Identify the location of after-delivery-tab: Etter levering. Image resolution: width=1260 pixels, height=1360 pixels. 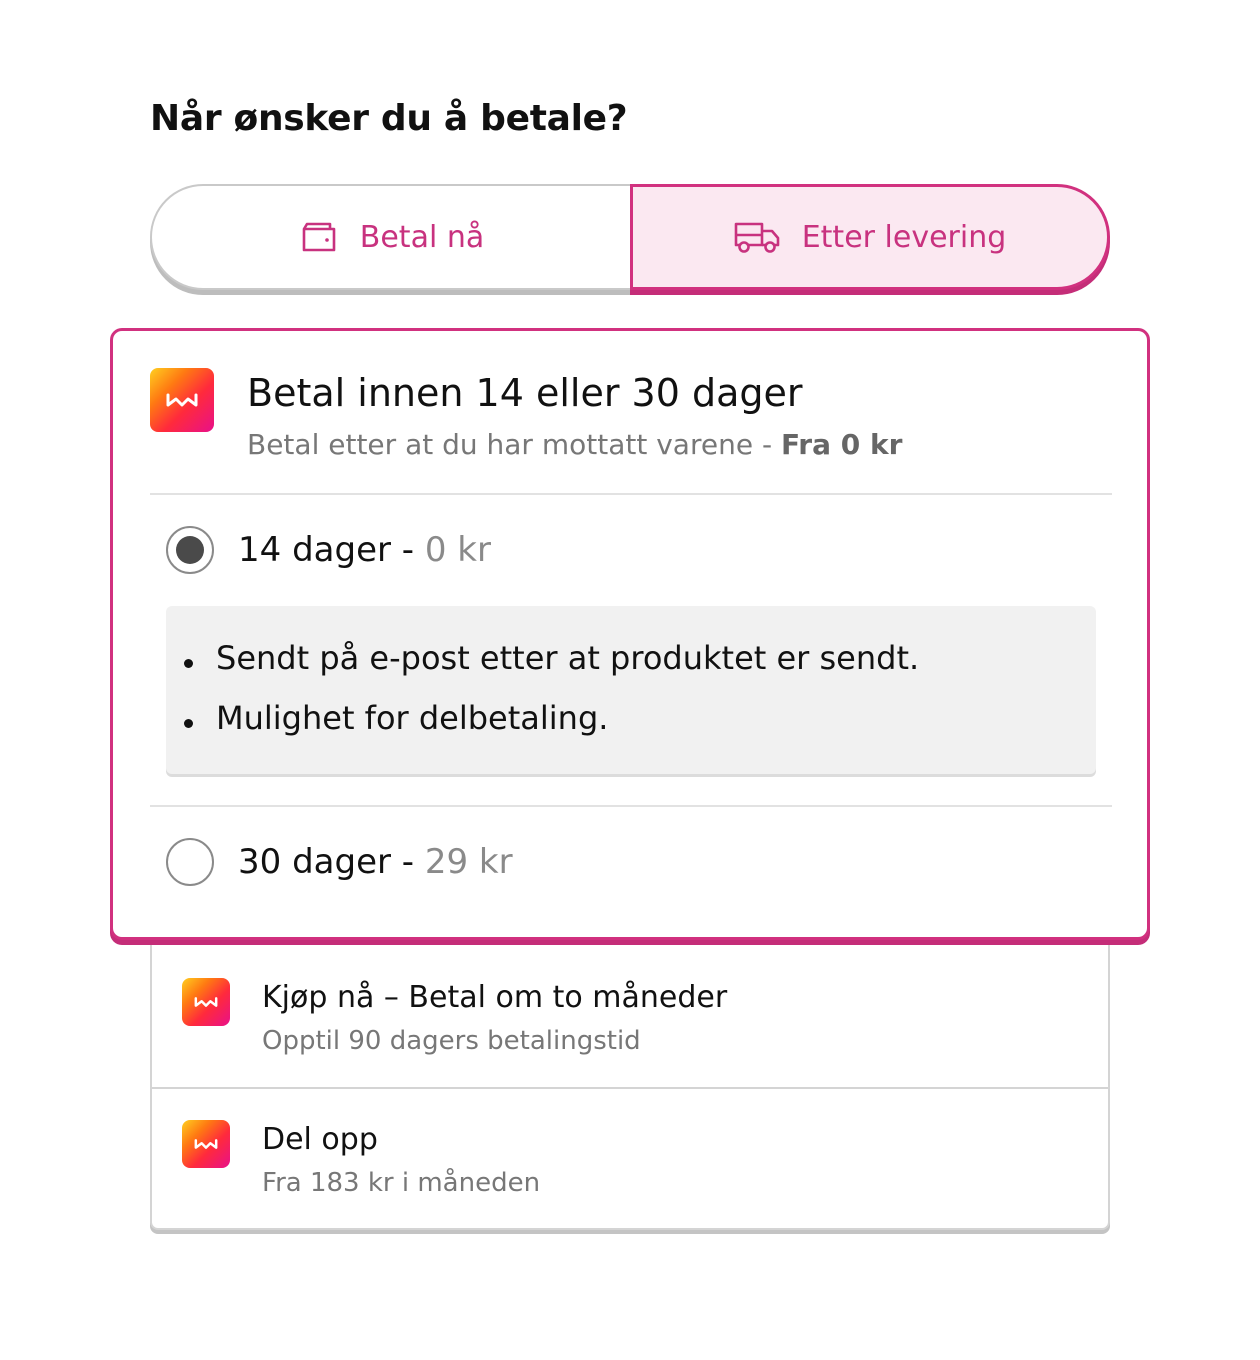
(870, 237).